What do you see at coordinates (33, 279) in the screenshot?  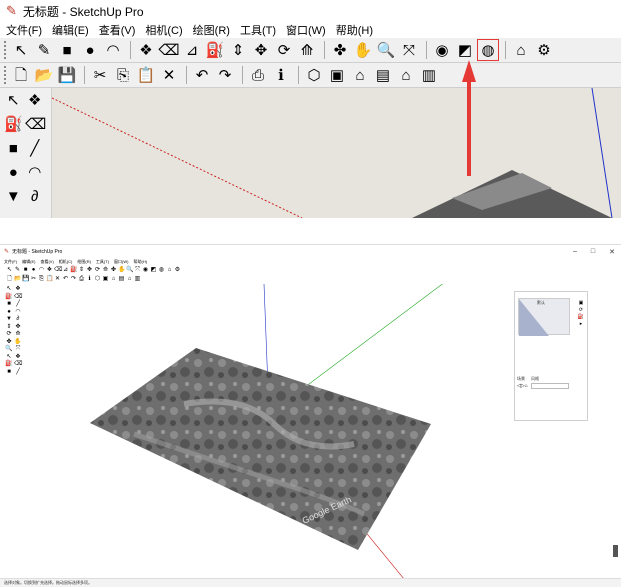 I see `cut-icon: ✂` at bounding box center [33, 279].